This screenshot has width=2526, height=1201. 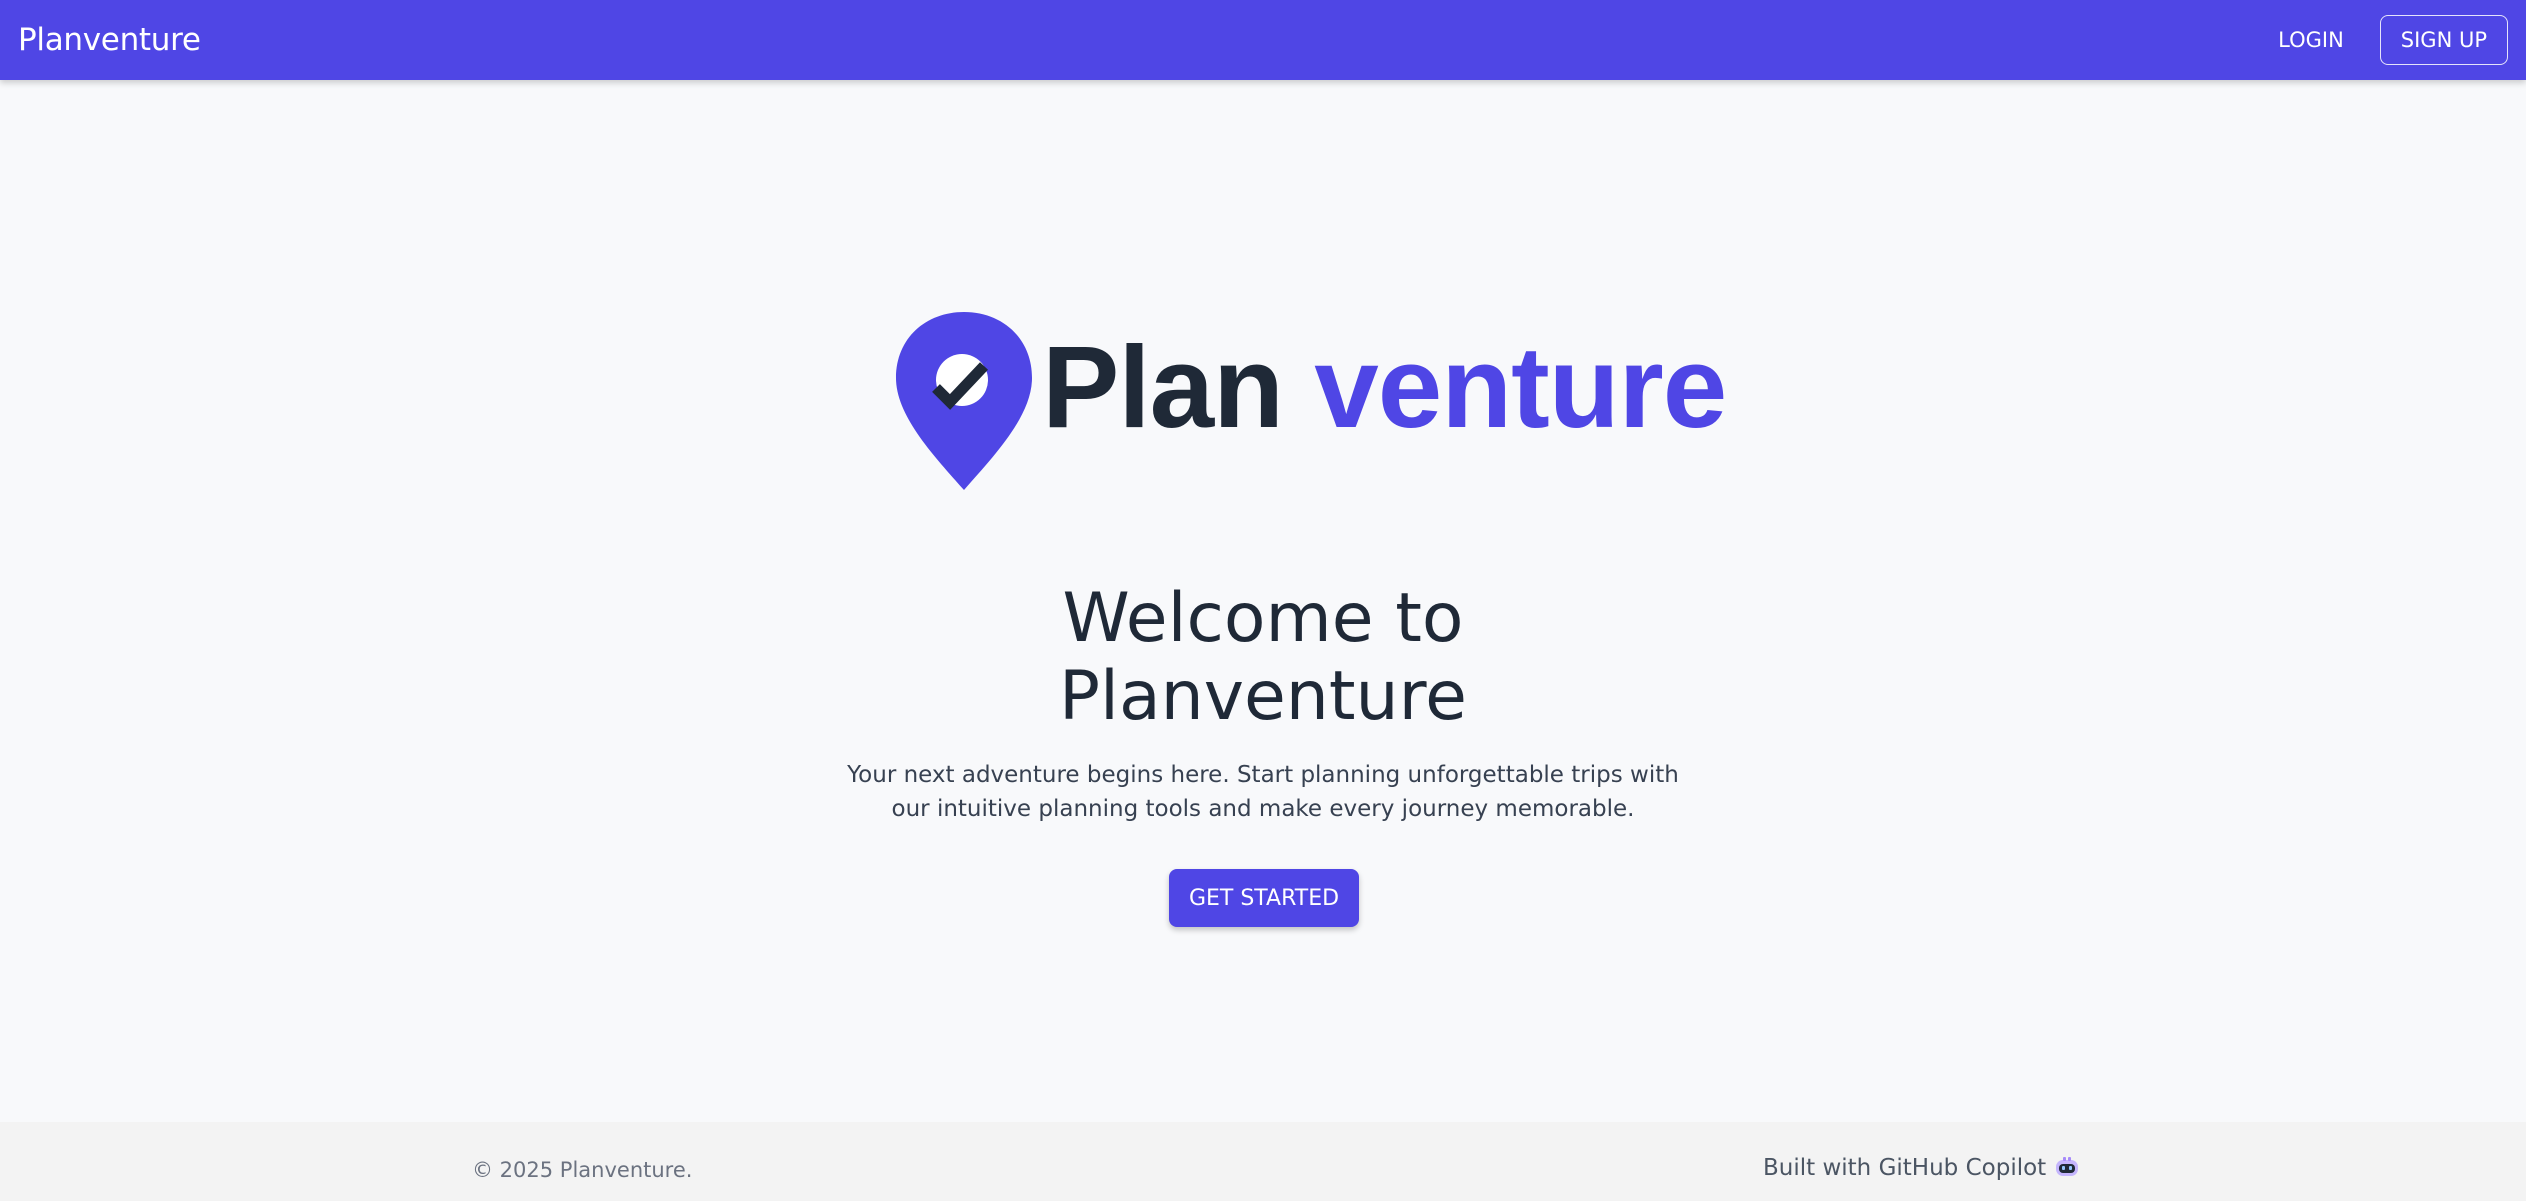 What do you see at coordinates (964, 401) in the screenshot?
I see `map-pin-check-icon` at bounding box center [964, 401].